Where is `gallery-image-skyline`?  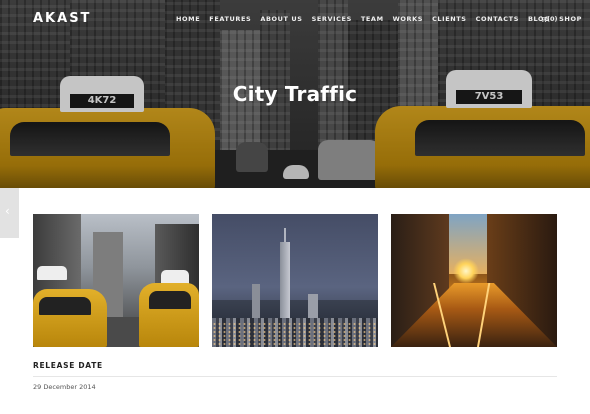
gallery-image-skyline is located at coordinates (295, 280).